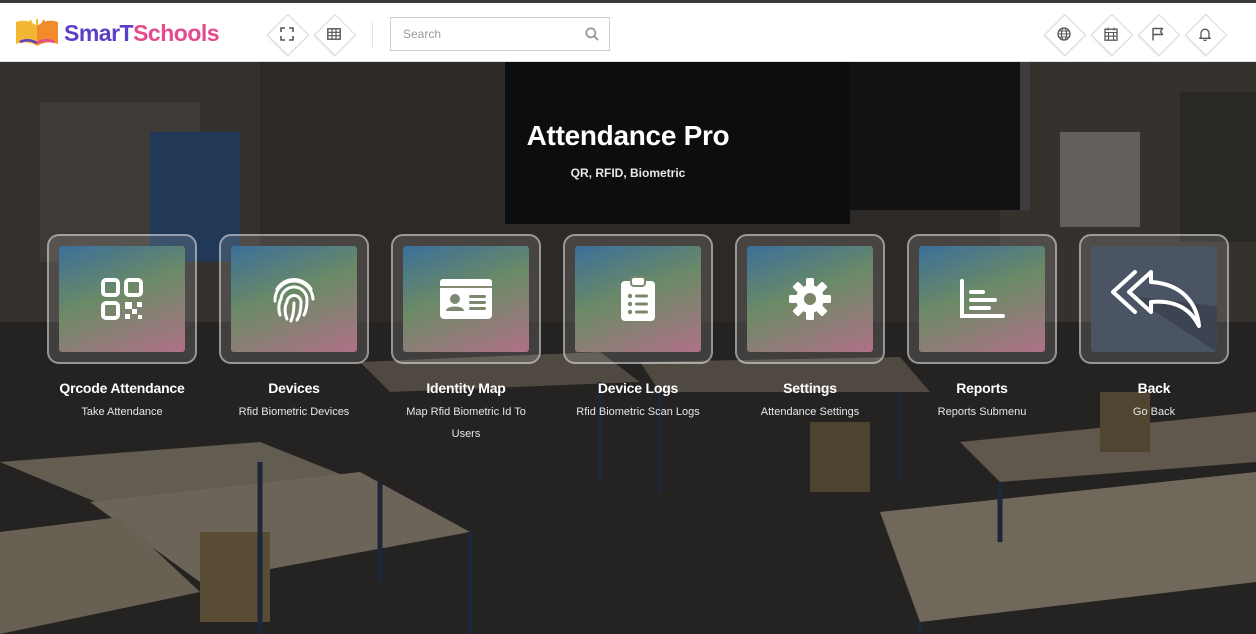 This screenshot has height=634, width=1256. Describe the element at coordinates (372, 34) in the screenshot. I see `toolbar-divider` at that location.